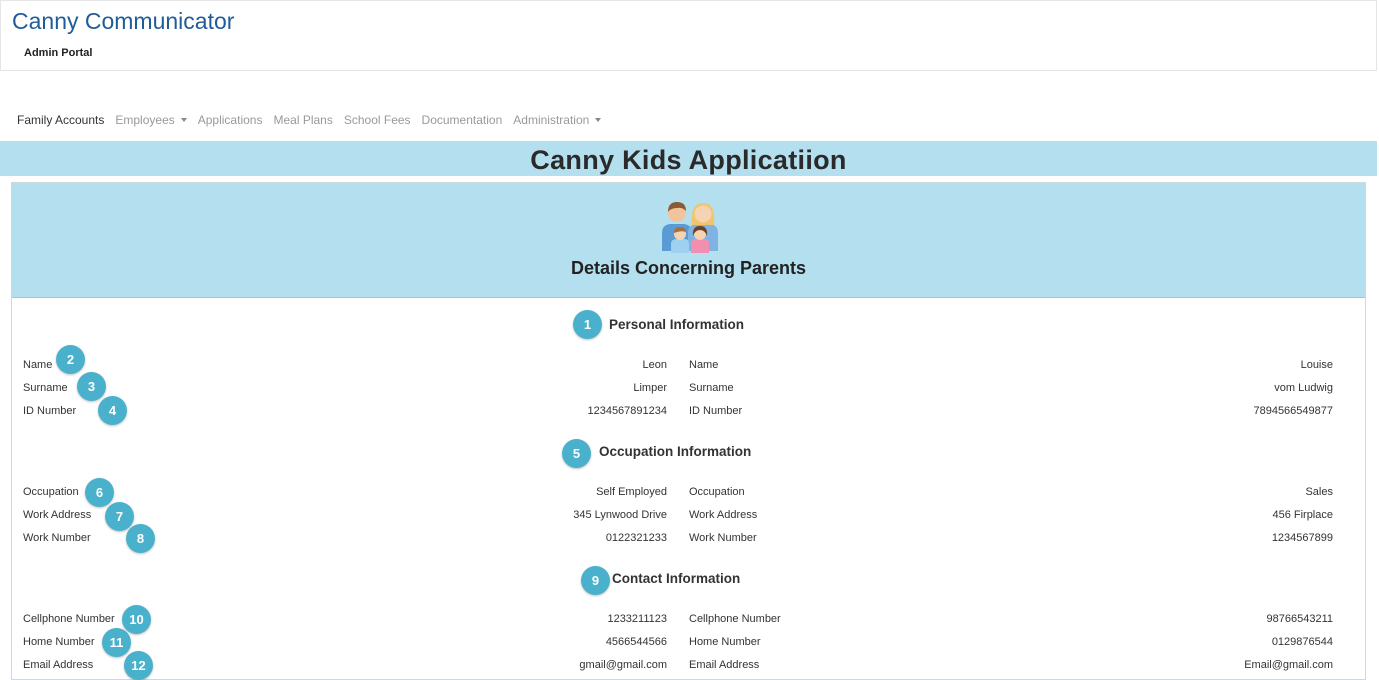 This screenshot has width=1379, height=680. What do you see at coordinates (38, 365) in the screenshot?
I see `label-name-left: Name` at bounding box center [38, 365].